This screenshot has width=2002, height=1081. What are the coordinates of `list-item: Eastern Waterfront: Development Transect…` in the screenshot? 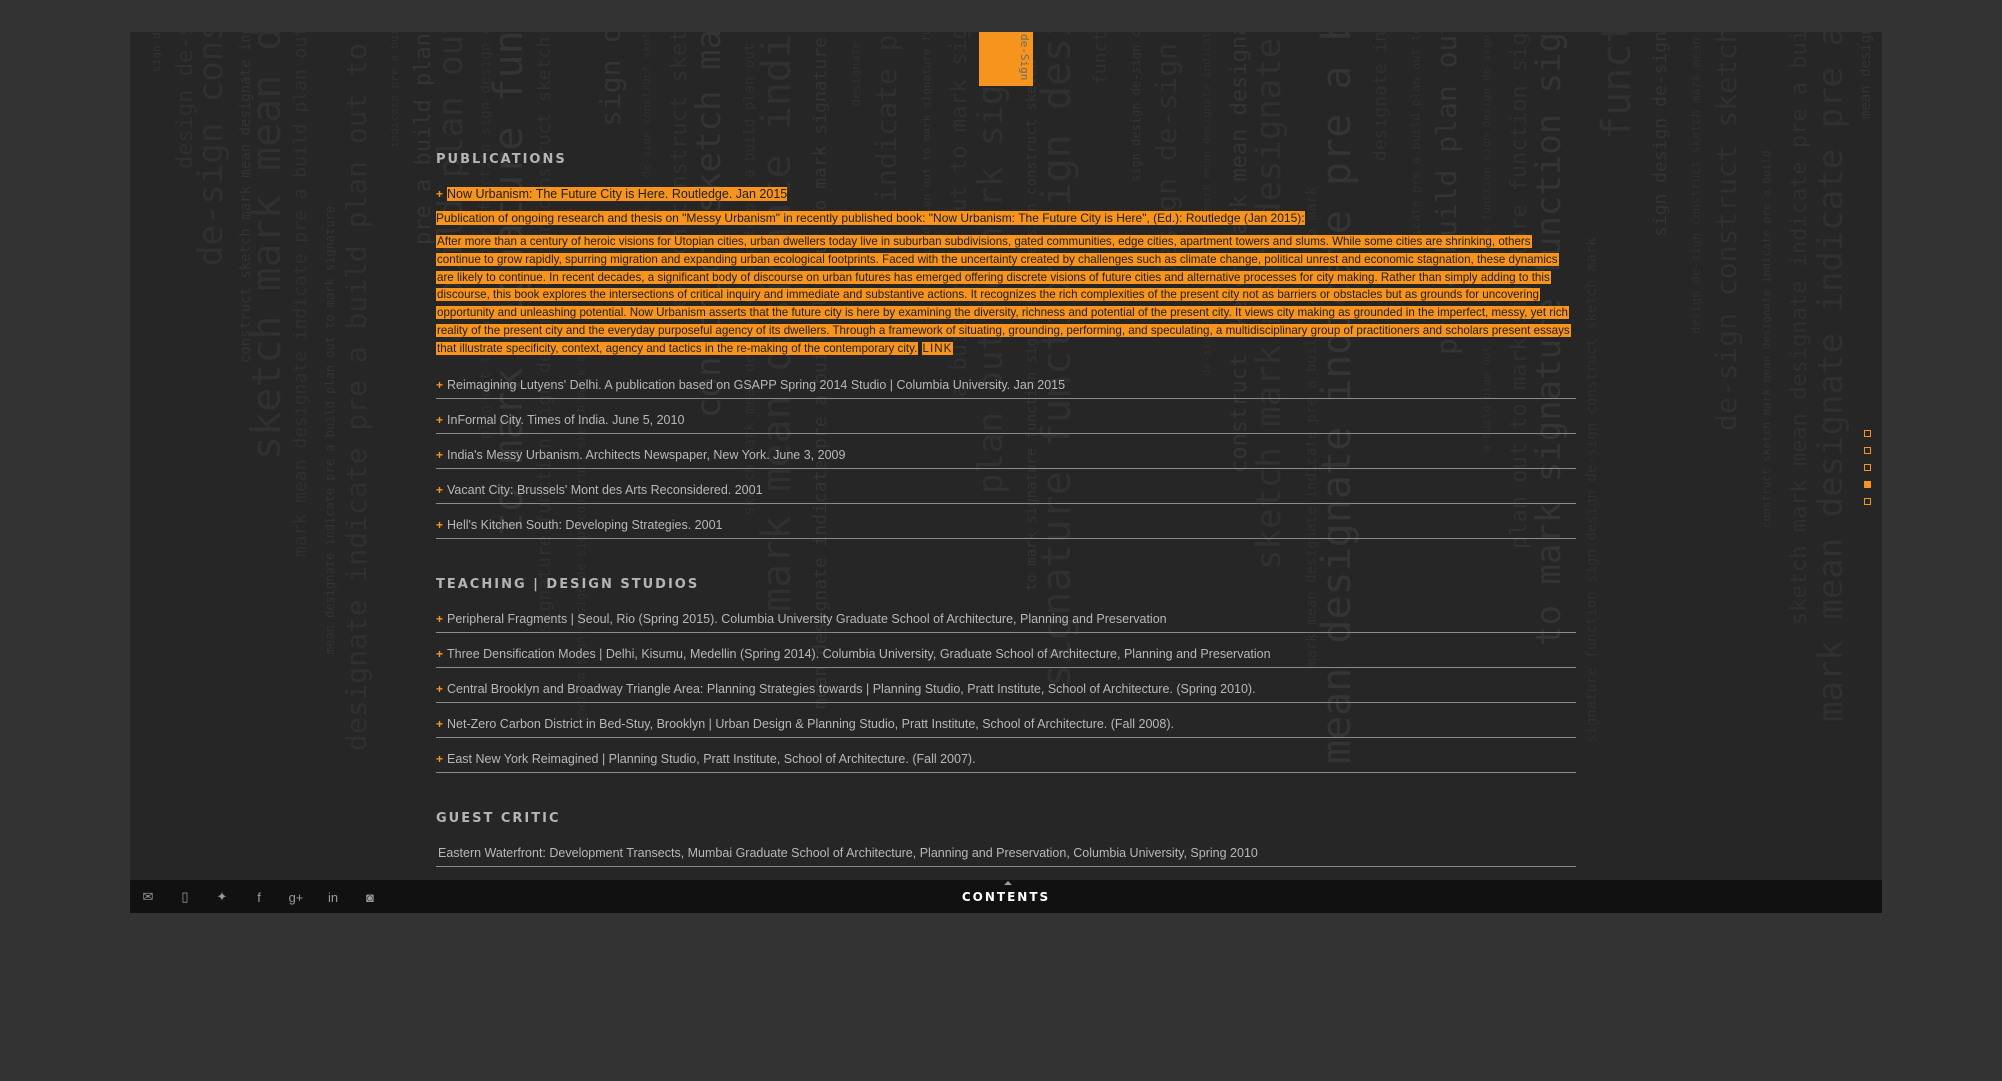 It's located at (1006, 853).